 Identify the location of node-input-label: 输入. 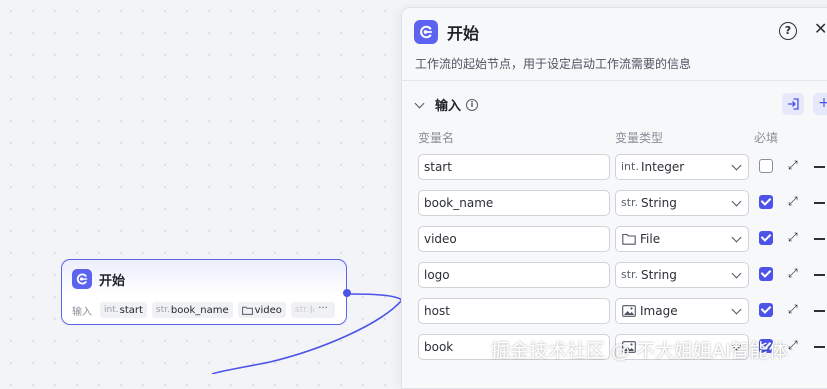
(82, 312).